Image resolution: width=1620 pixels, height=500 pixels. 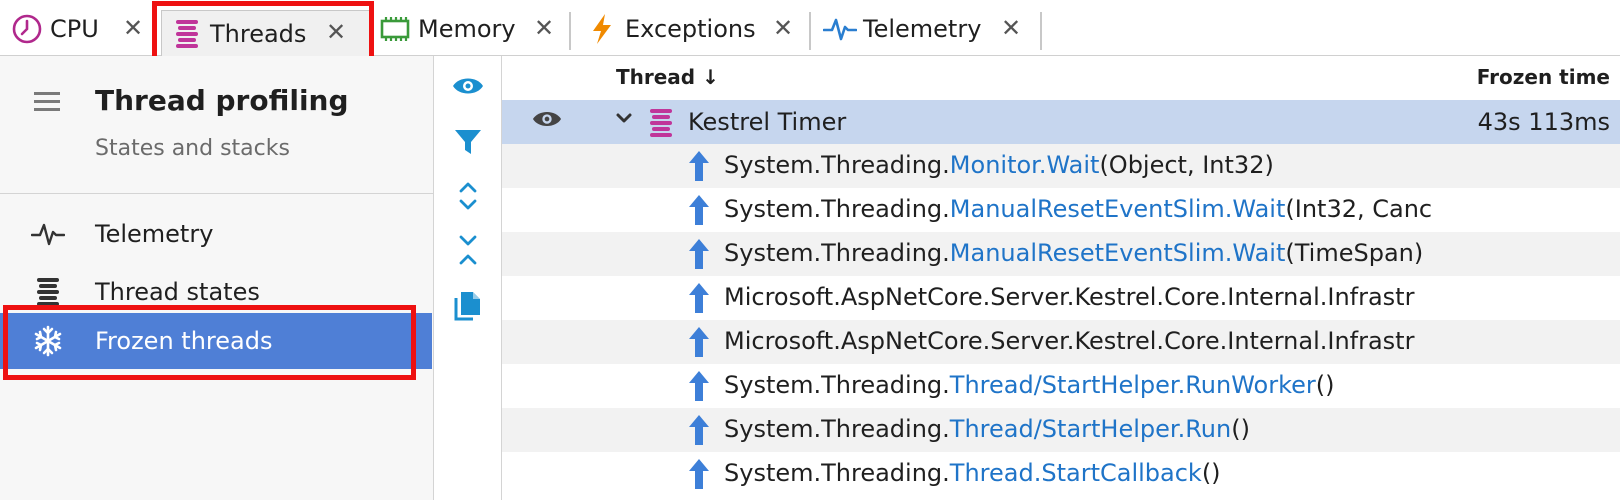 I want to click on frame-method-link: Thread/StartHelper.Run, so click(x=1090, y=429).